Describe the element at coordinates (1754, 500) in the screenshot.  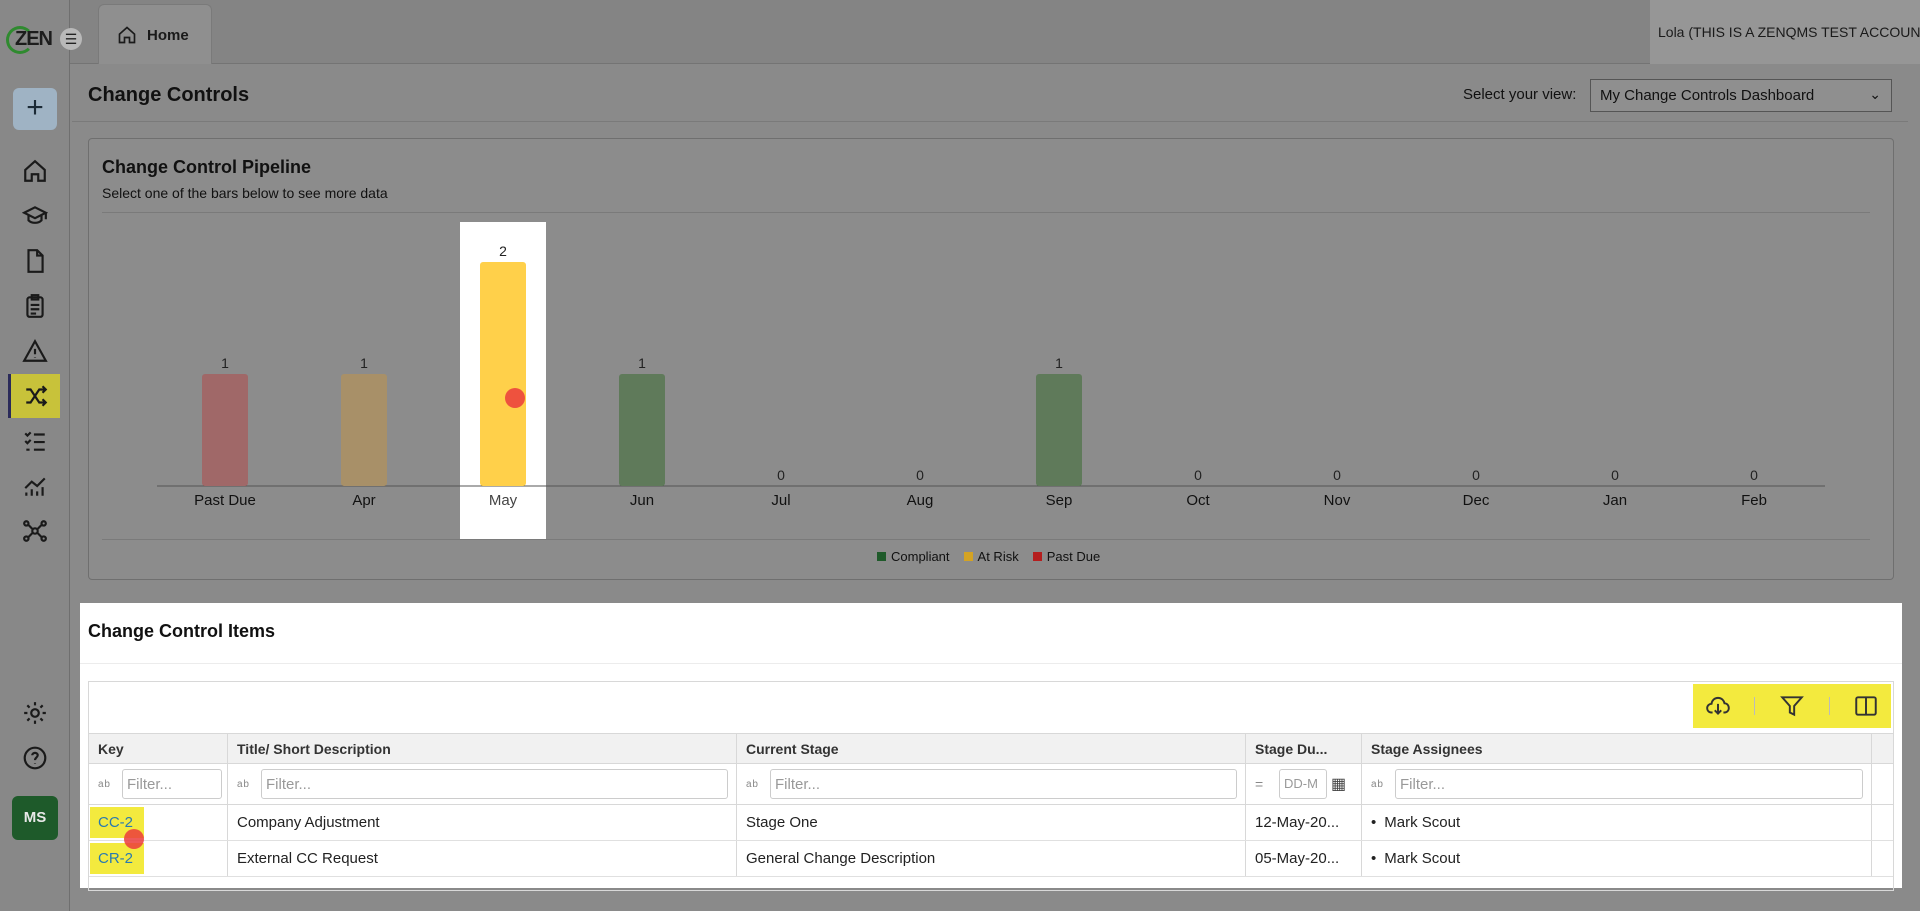
I see `x-tick-label: Feb` at that location.